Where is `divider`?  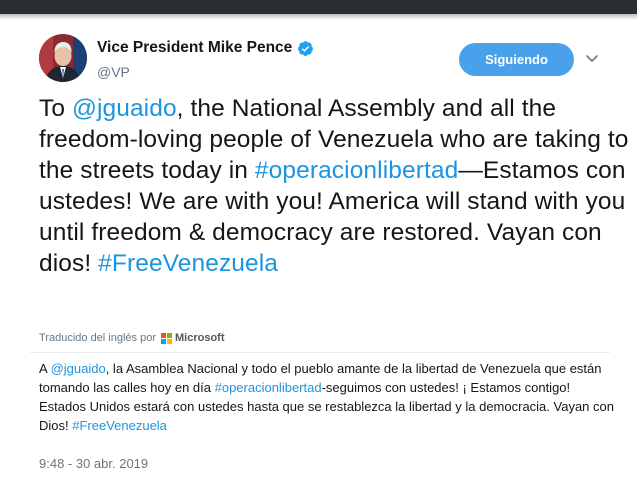
divider is located at coordinates (320, 352).